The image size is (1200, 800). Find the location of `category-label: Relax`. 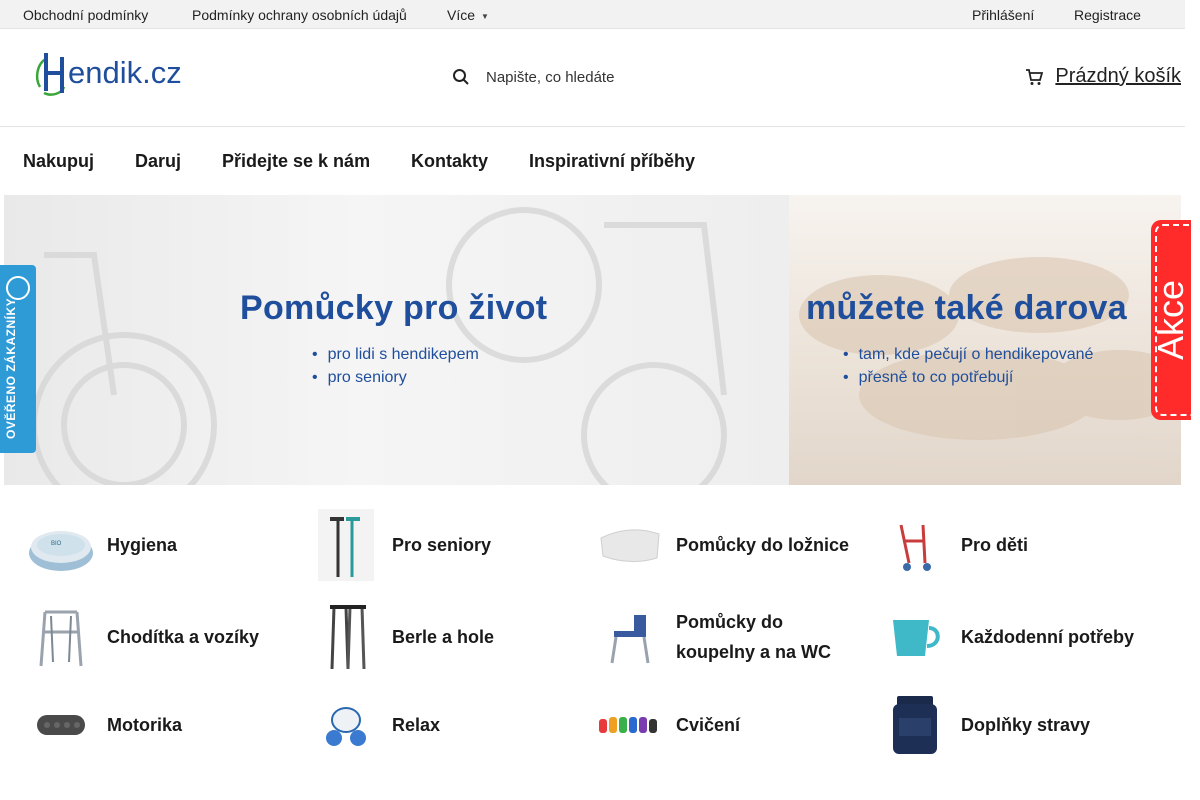

category-label: Relax is located at coordinates (416, 725).